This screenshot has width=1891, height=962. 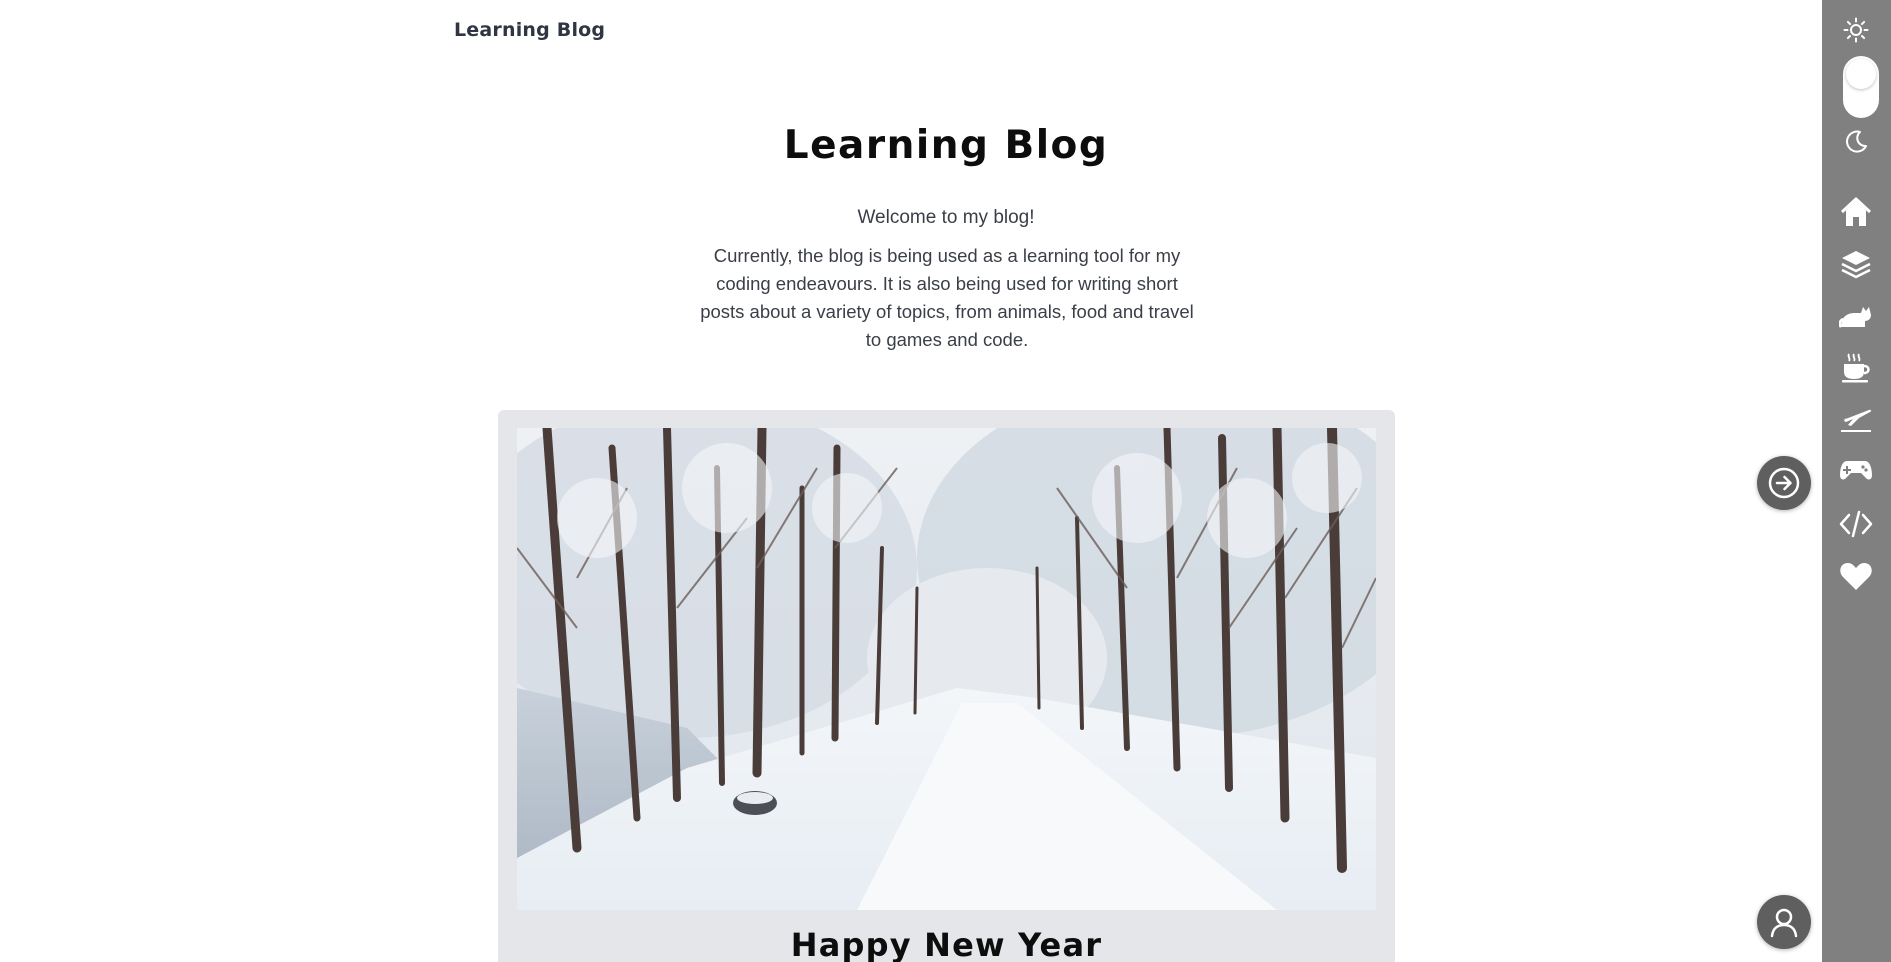 What do you see at coordinates (946, 217) in the screenshot?
I see `welcome-text: Welcome to my blog!` at bounding box center [946, 217].